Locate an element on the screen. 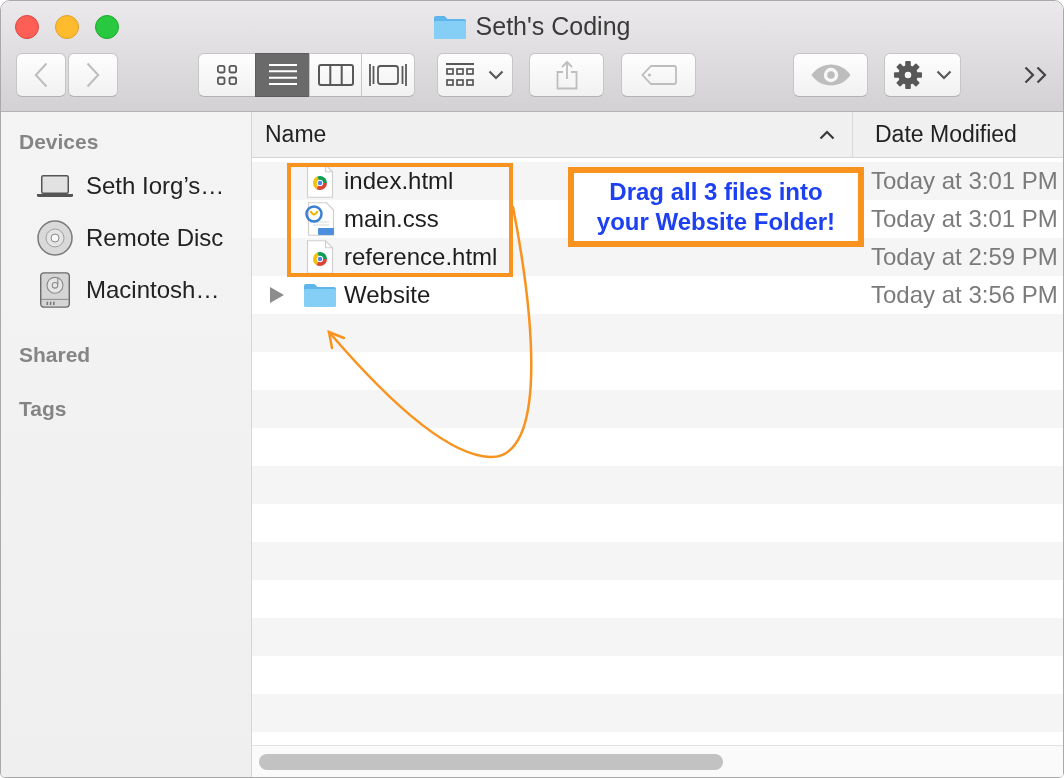 Image resolution: width=1064 pixels, height=778 pixels. callout-note: Drag all 3 files into your Website Folder! is located at coordinates (716, 207).